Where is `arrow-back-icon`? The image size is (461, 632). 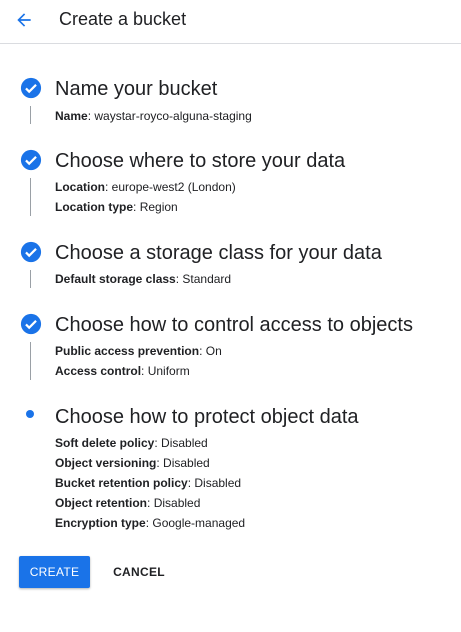 arrow-back-icon is located at coordinates (24, 20).